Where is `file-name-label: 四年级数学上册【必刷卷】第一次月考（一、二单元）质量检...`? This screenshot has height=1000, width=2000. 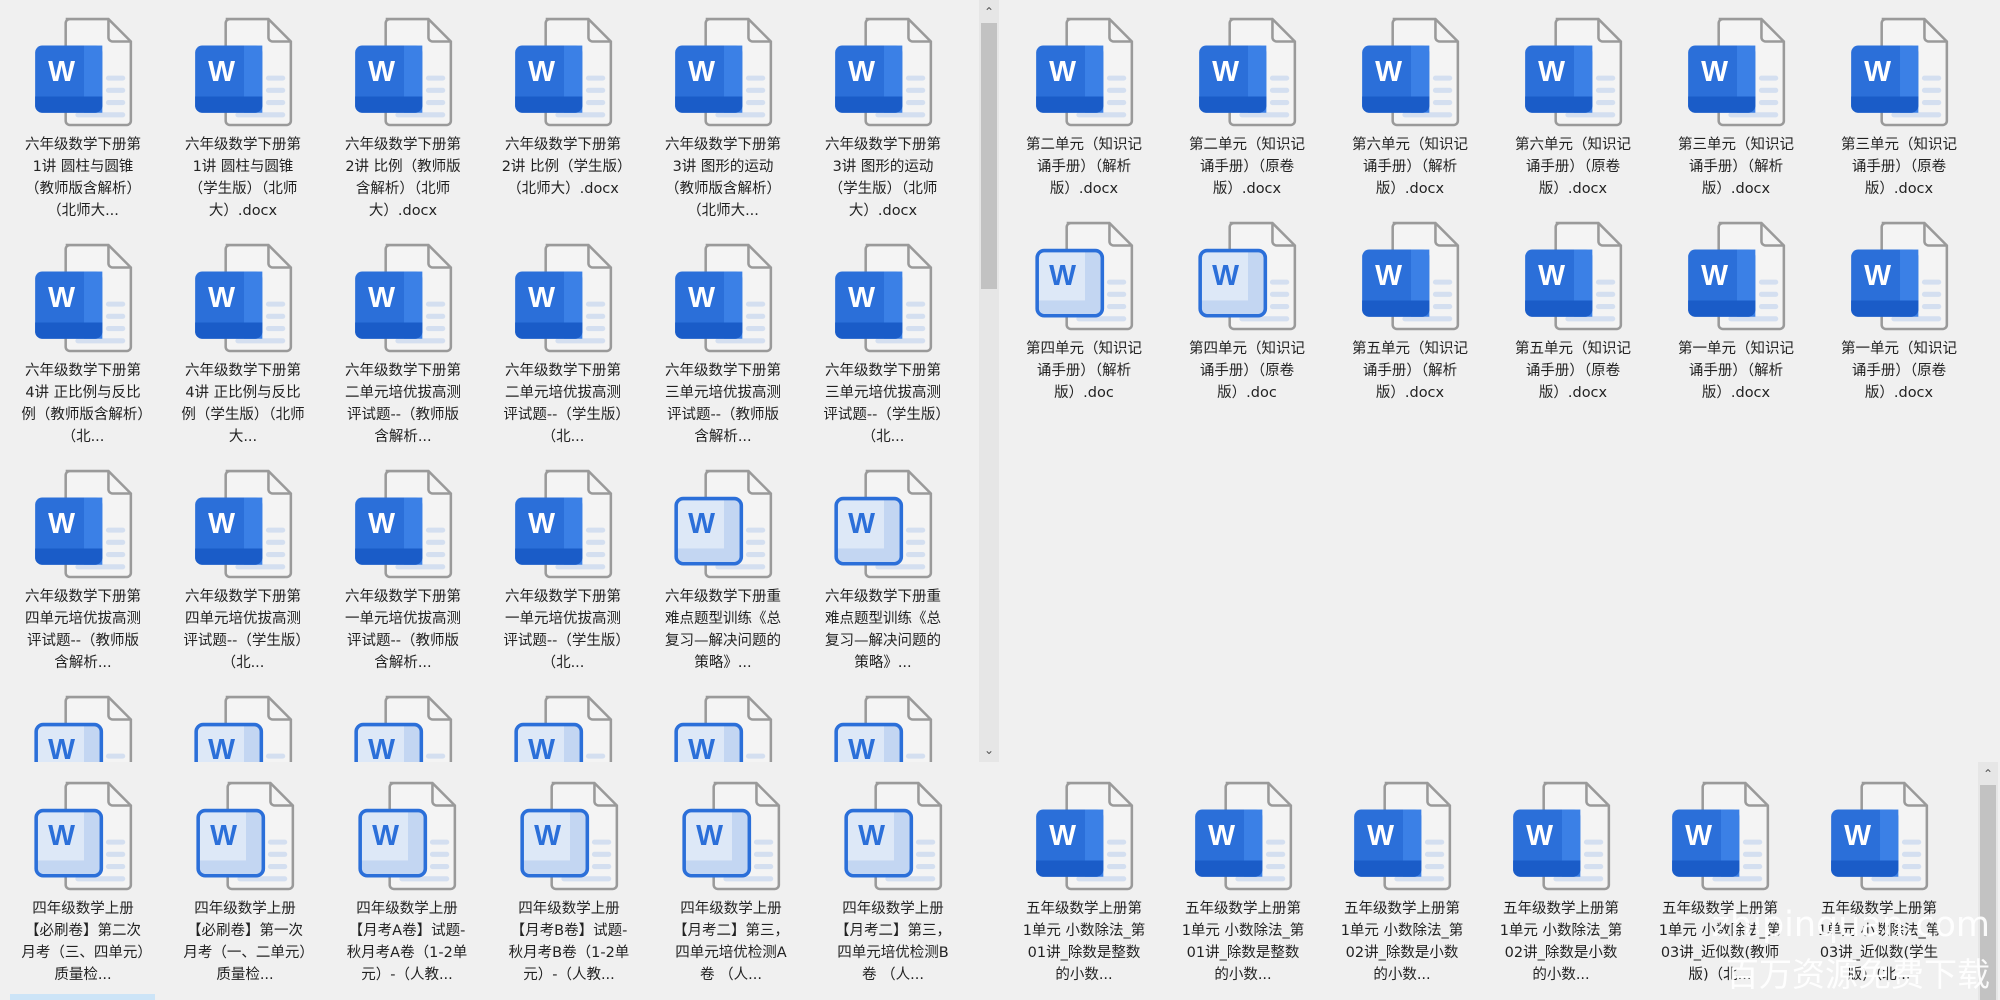
file-name-label: 四年级数学上册【必刷卷】第一次月考（一、二单元）质量检... is located at coordinates (245, 942).